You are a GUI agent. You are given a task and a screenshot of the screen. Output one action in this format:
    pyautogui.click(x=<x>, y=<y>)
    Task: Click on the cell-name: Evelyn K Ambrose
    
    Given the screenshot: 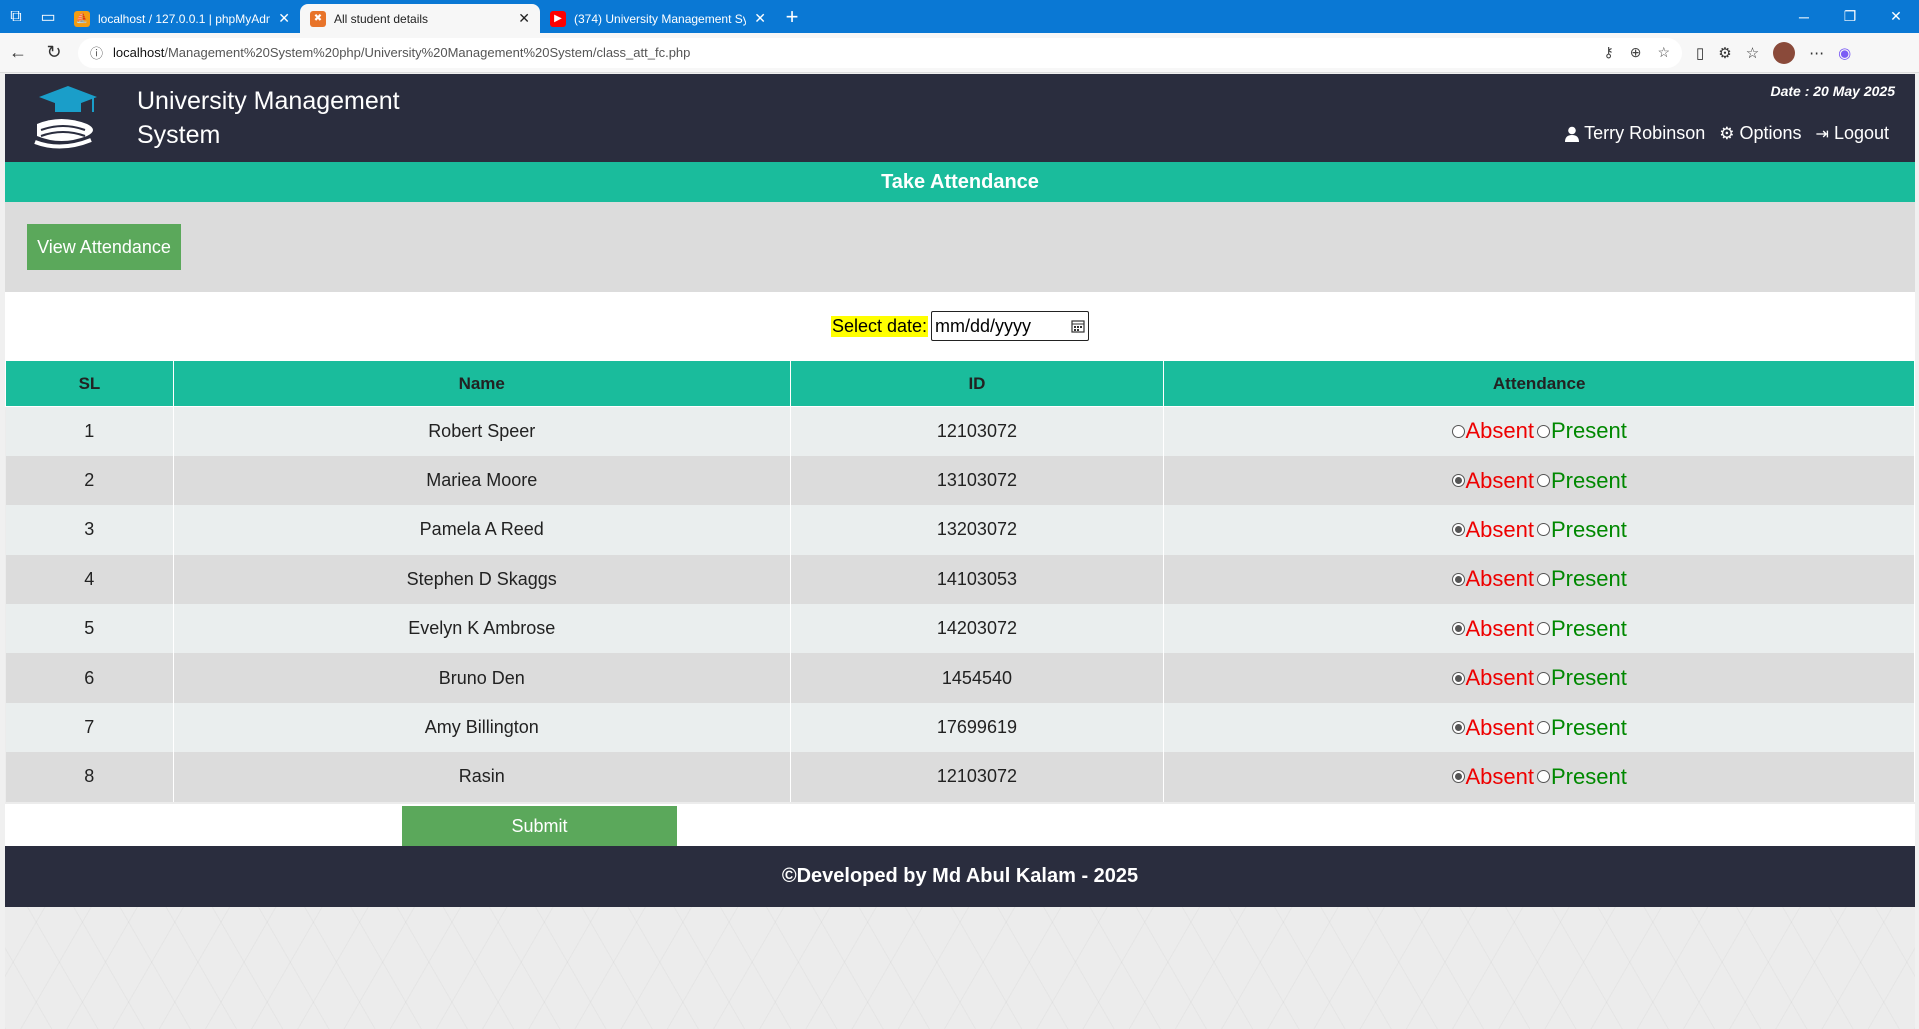 What is the action you would take?
    pyautogui.click(x=482, y=629)
    